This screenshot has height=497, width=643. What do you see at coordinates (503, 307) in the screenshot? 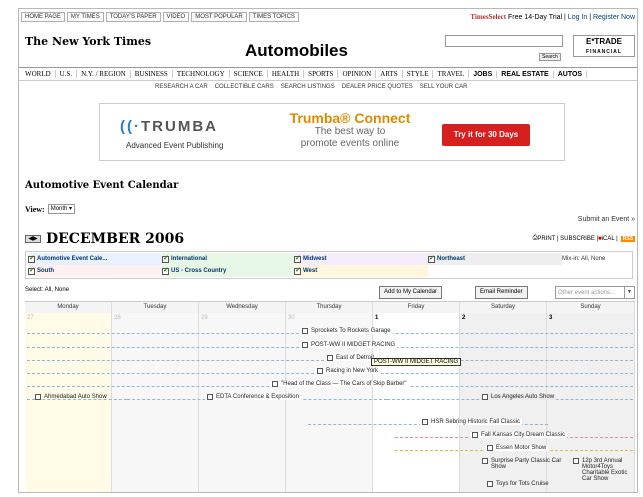
I see `day-header-saturday: Saturday` at bounding box center [503, 307].